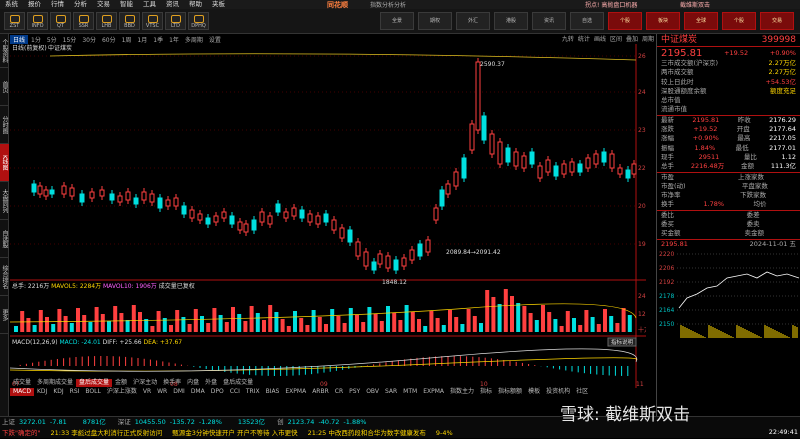 The height and width of the screenshot is (439, 800). I want to click on tab-period-5: 60分, so click(109, 39).